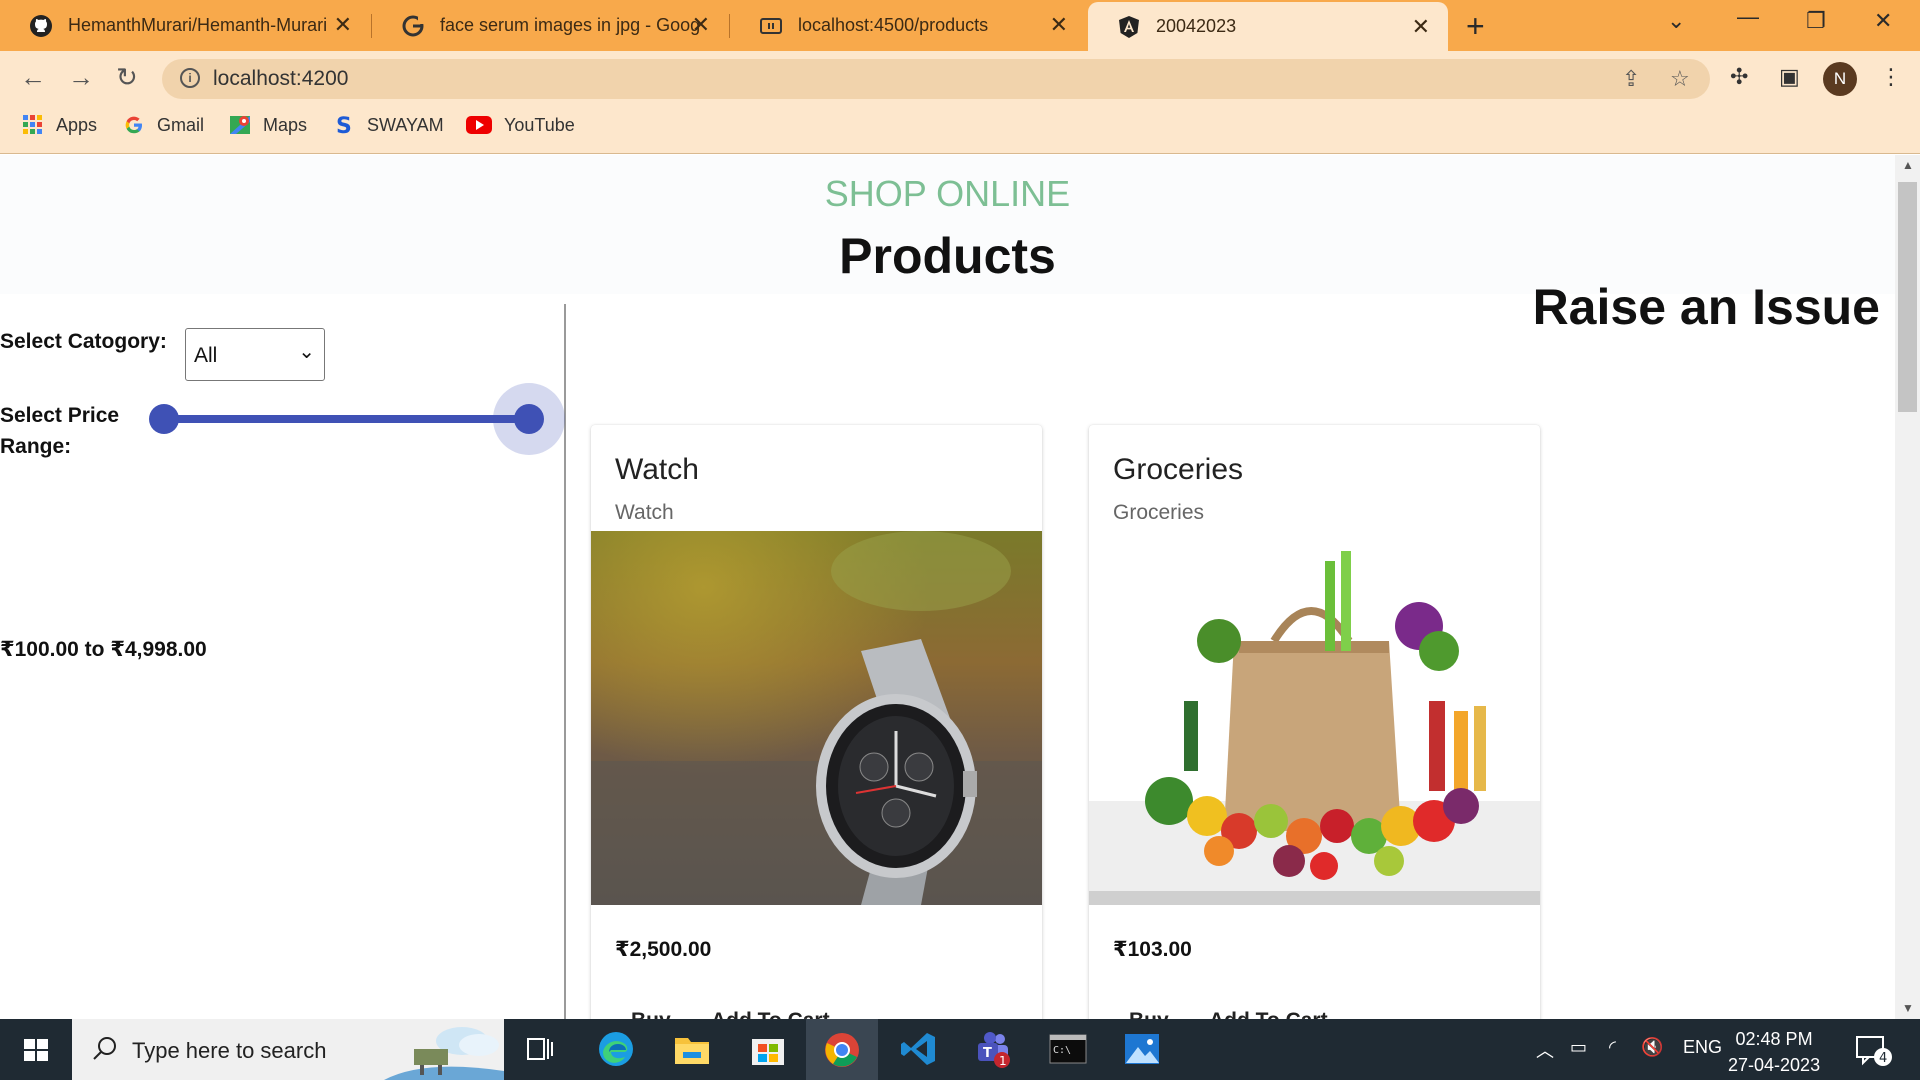  I want to click on svg-text: S, so click(344, 125).